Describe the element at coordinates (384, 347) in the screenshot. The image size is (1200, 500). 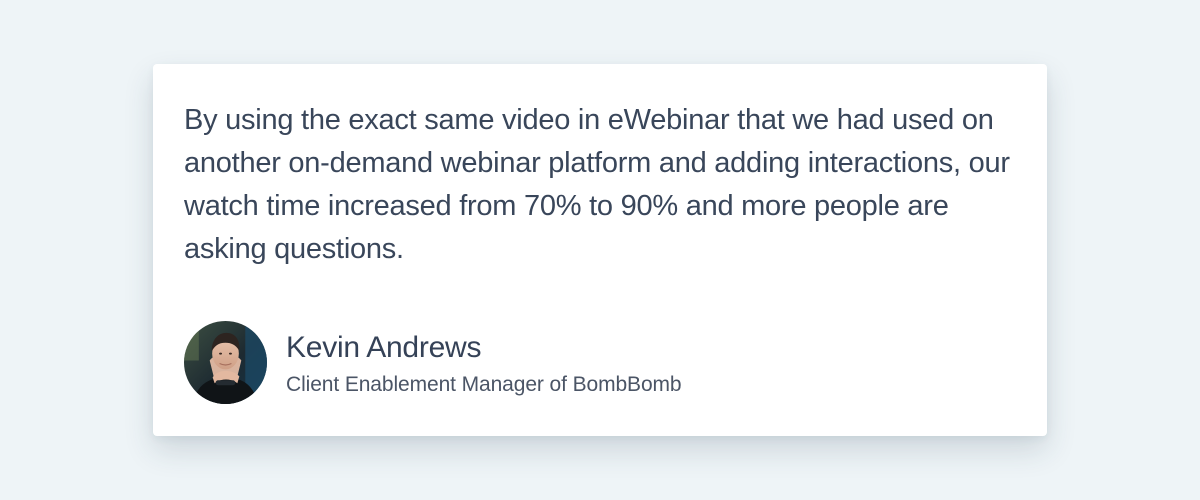
I see `author-name: Kevin Andrews` at that location.